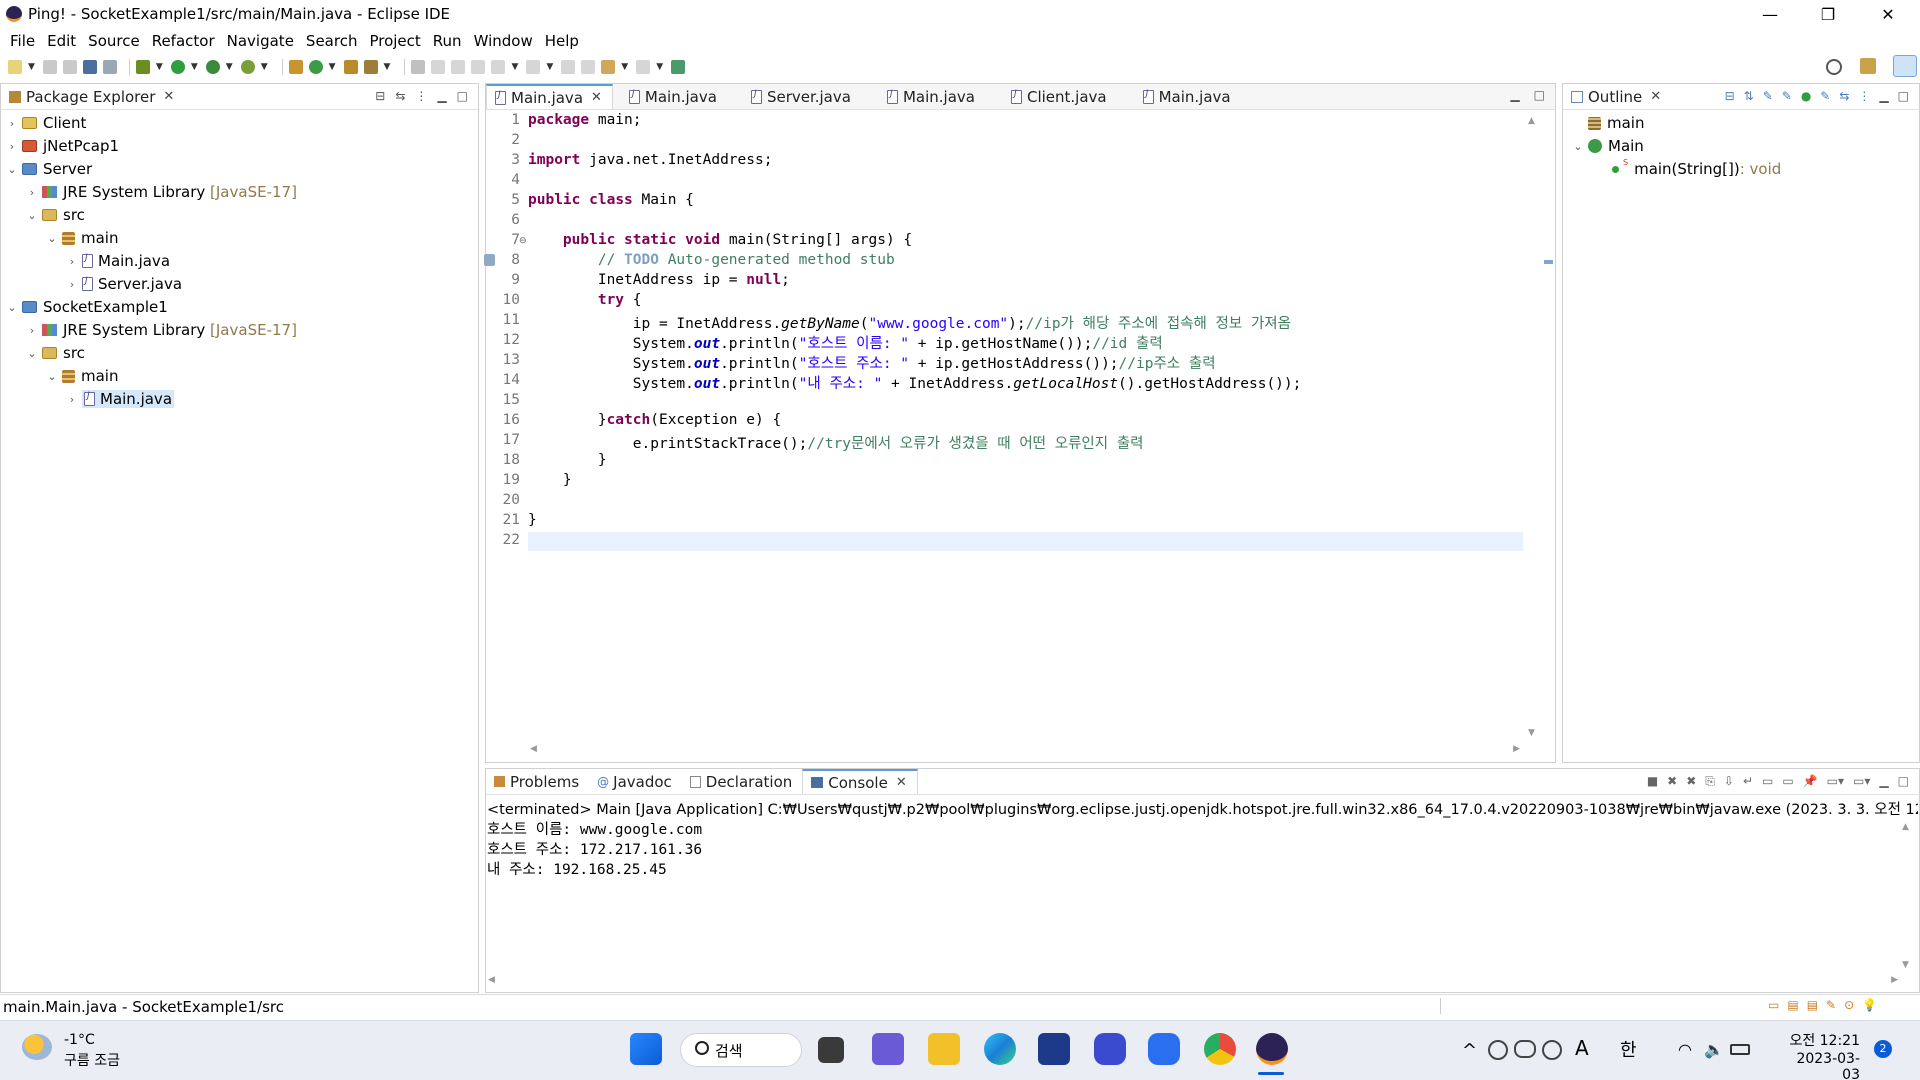 The height and width of the screenshot is (1080, 1920). What do you see at coordinates (1608, 123) in the screenshot?
I see `outline-package: main` at bounding box center [1608, 123].